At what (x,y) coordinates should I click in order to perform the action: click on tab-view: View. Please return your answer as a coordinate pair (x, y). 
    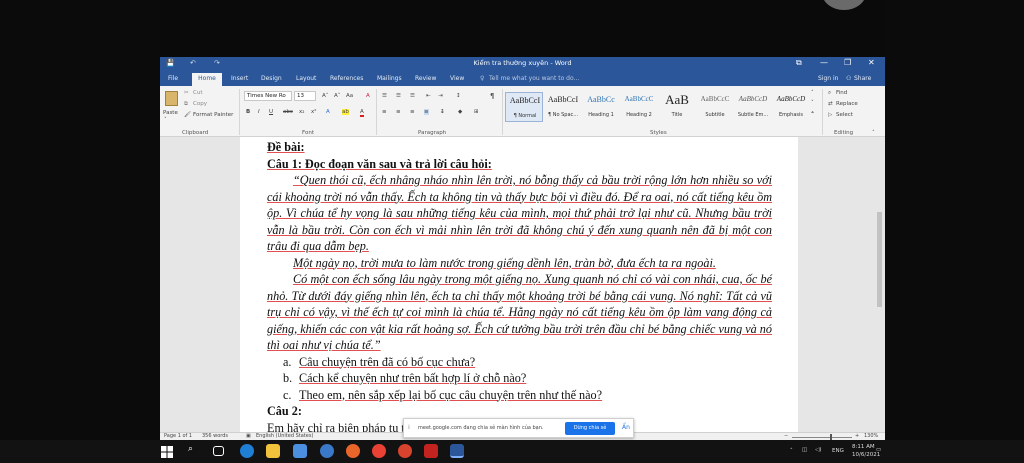
    Looking at the image, I should click on (457, 78).